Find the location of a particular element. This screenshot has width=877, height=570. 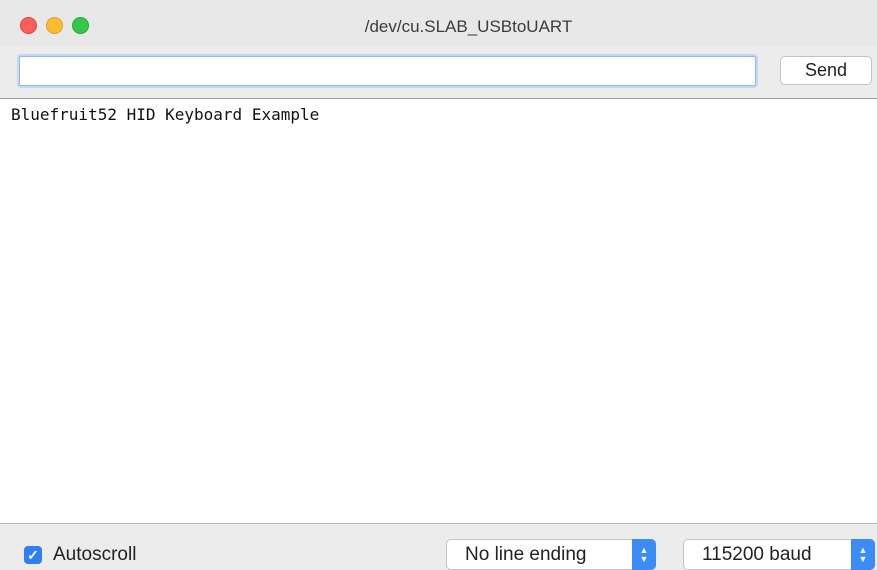

checkmark-icon: ✓ is located at coordinates (33, 555).